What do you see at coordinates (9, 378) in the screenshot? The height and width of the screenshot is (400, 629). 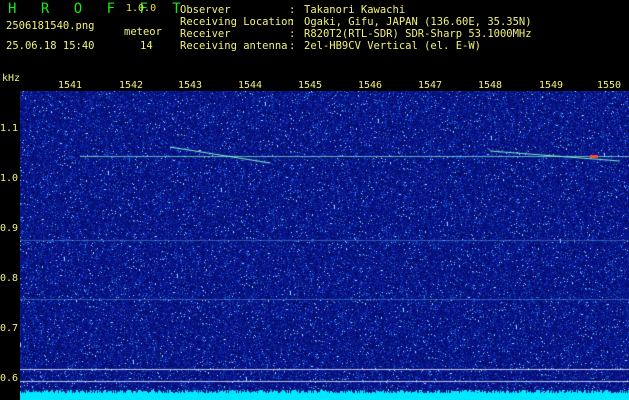 I see `y-tick-label: 0.6` at bounding box center [9, 378].